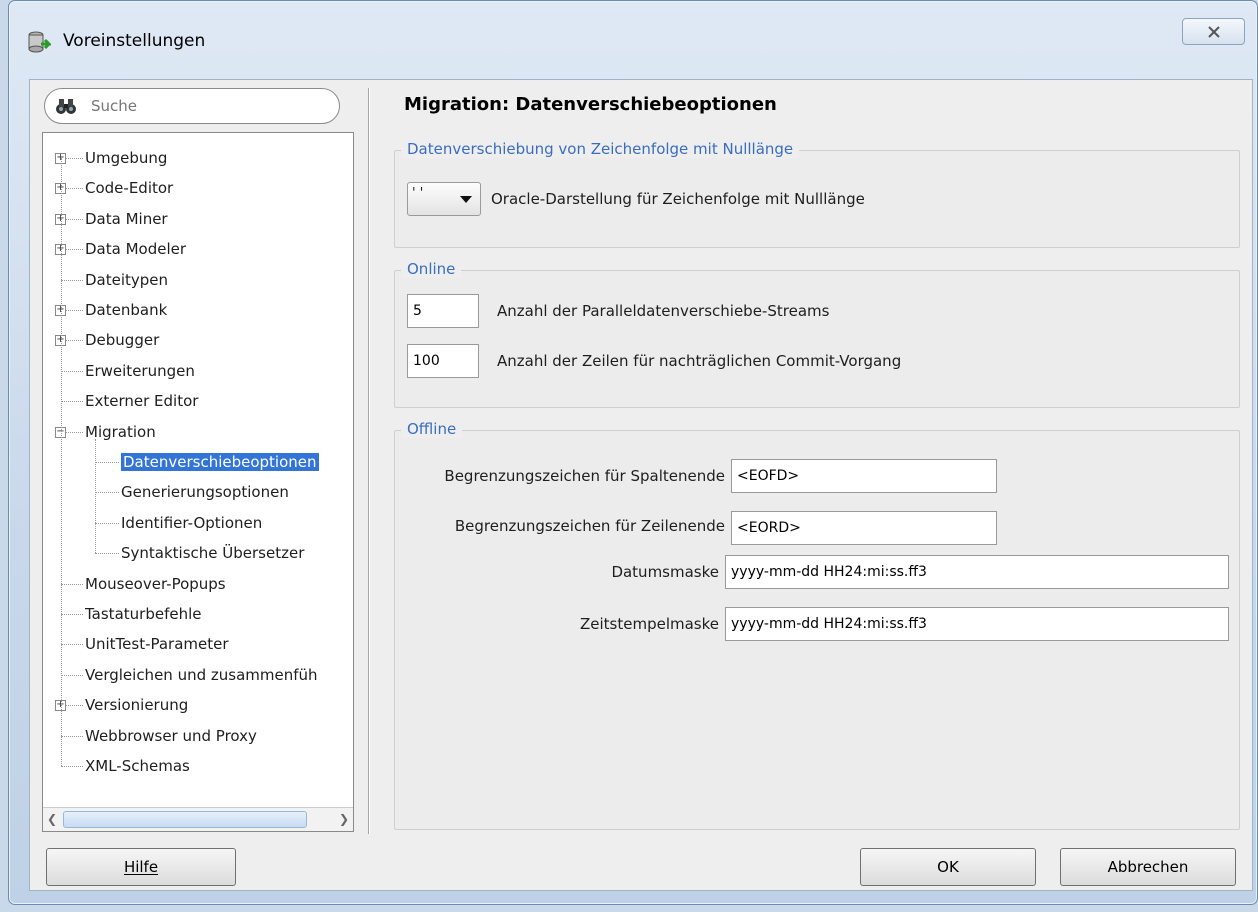 The width and height of the screenshot is (1258, 912). I want to click on ok-button: OK, so click(948, 867).